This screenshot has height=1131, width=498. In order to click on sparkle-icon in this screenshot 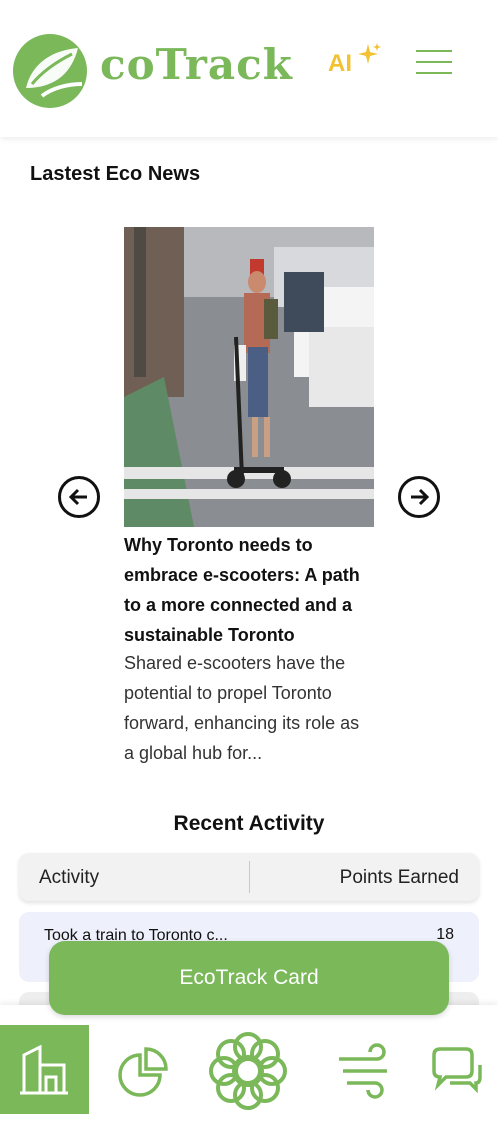, I will do `click(369, 53)`.